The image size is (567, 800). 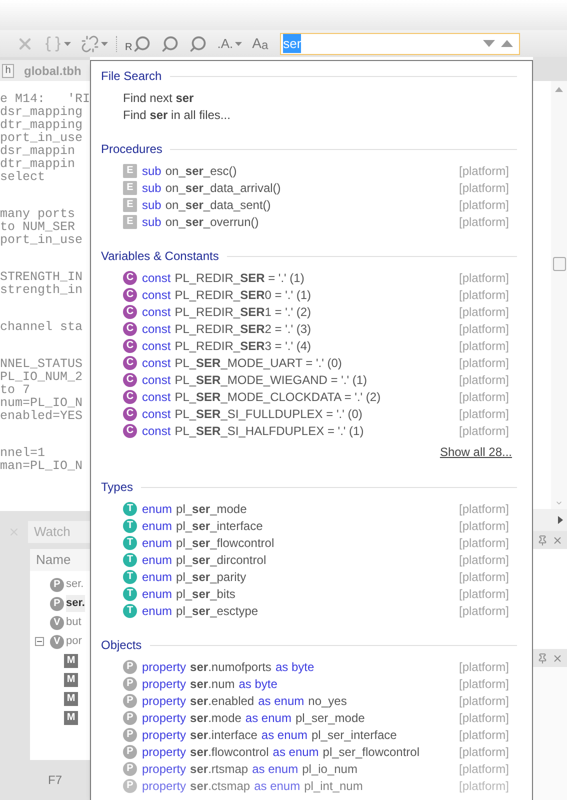 I want to click on code-line: channel sta, so click(x=42, y=327).